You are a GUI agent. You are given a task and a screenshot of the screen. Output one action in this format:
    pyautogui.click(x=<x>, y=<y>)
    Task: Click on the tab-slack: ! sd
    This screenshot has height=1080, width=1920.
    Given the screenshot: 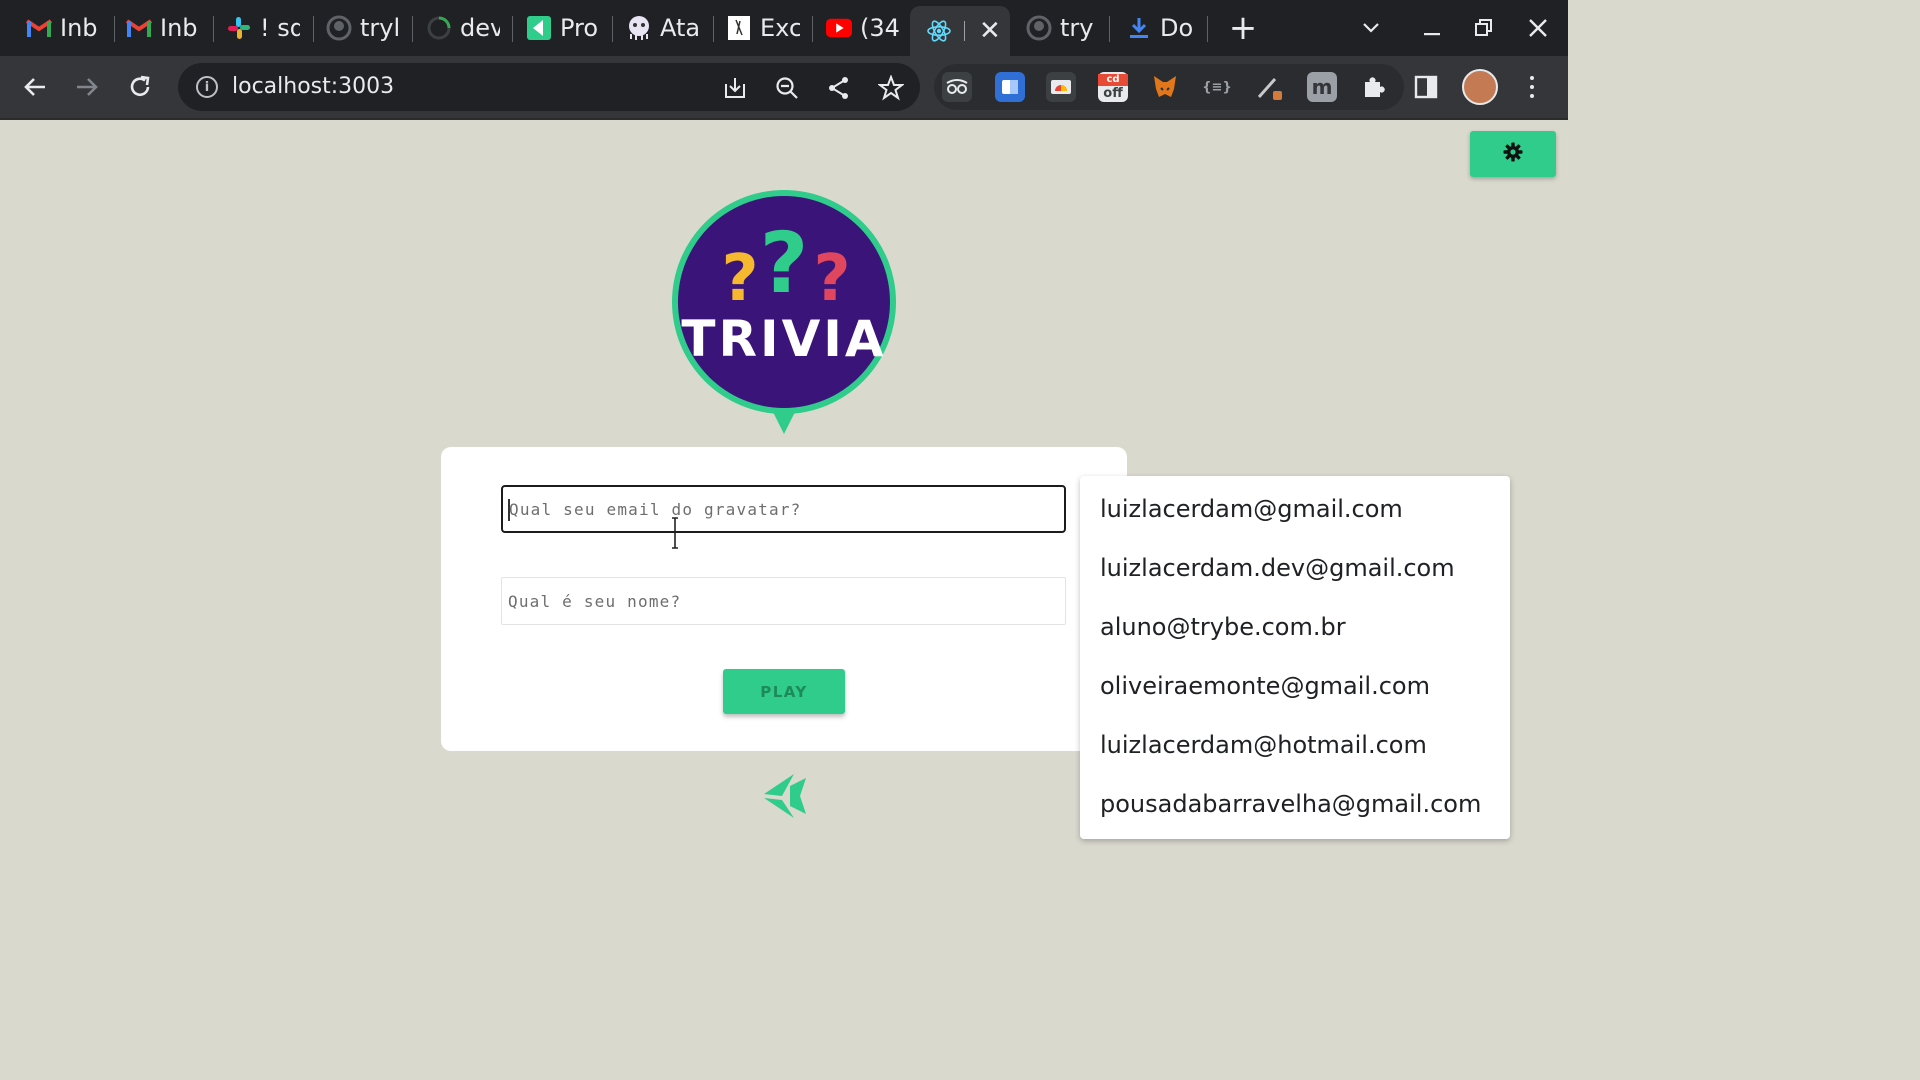 What is the action you would take?
    pyautogui.click(x=260, y=28)
    